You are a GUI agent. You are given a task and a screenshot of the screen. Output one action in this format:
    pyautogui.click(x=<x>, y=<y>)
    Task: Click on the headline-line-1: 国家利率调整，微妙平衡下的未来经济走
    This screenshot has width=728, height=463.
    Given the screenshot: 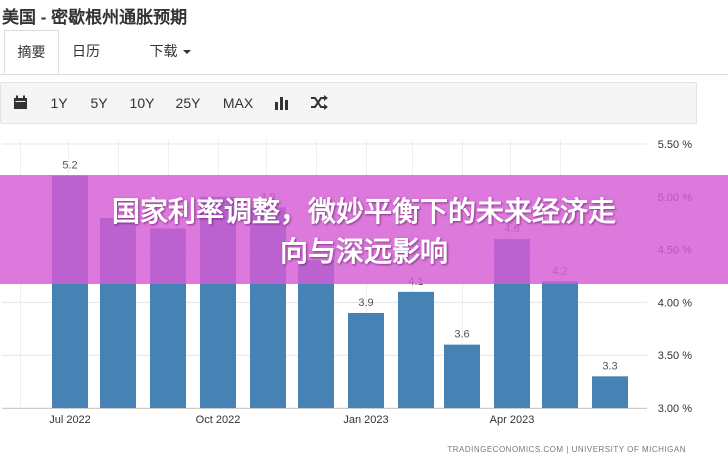 What is the action you would take?
    pyautogui.click(x=363, y=211)
    